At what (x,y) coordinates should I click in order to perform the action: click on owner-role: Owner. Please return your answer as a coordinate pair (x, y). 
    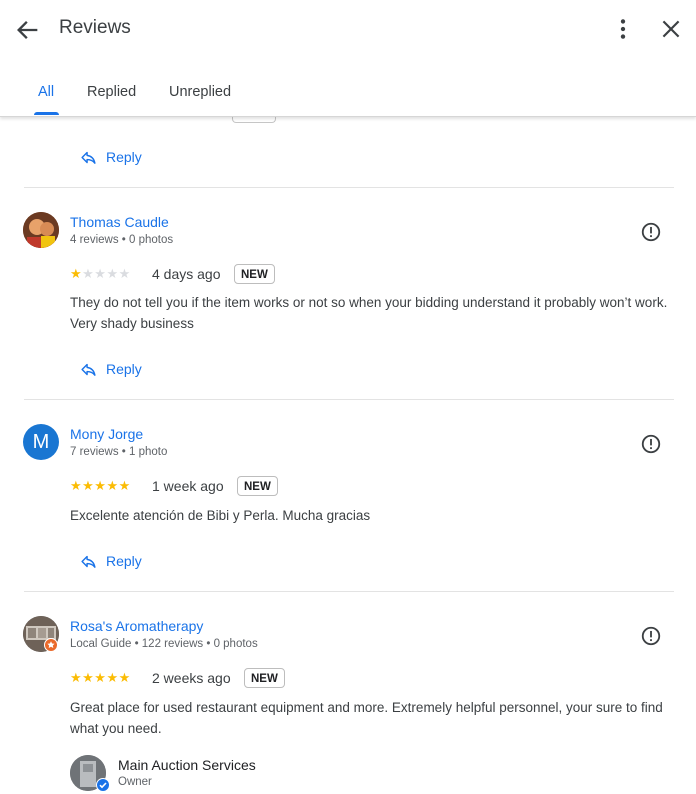
    Looking at the image, I should click on (135, 782).